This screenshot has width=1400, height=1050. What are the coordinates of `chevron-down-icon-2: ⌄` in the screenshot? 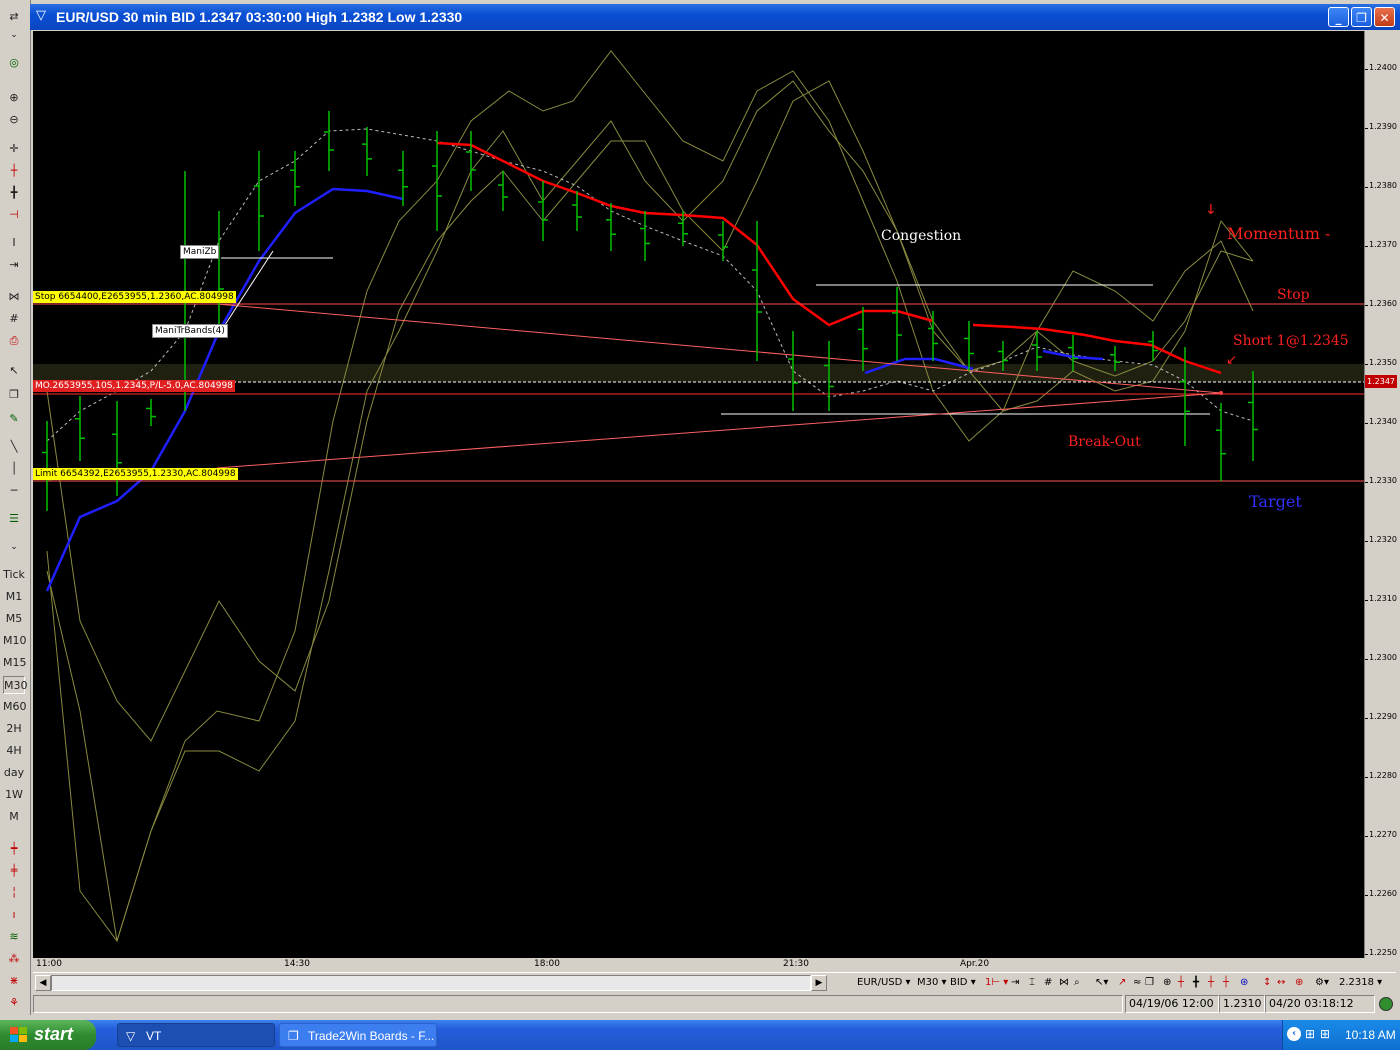 It's located at (14, 547).